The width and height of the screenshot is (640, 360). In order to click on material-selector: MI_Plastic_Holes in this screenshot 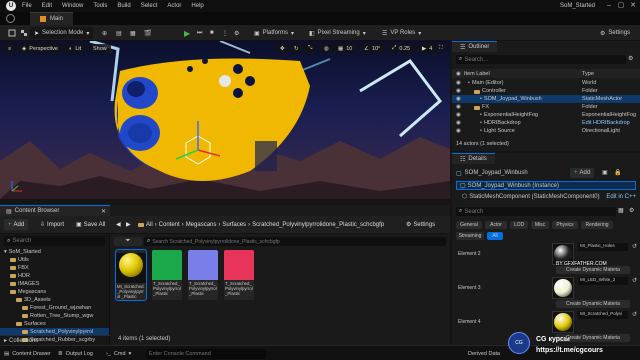, I will do `click(603, 247)`.